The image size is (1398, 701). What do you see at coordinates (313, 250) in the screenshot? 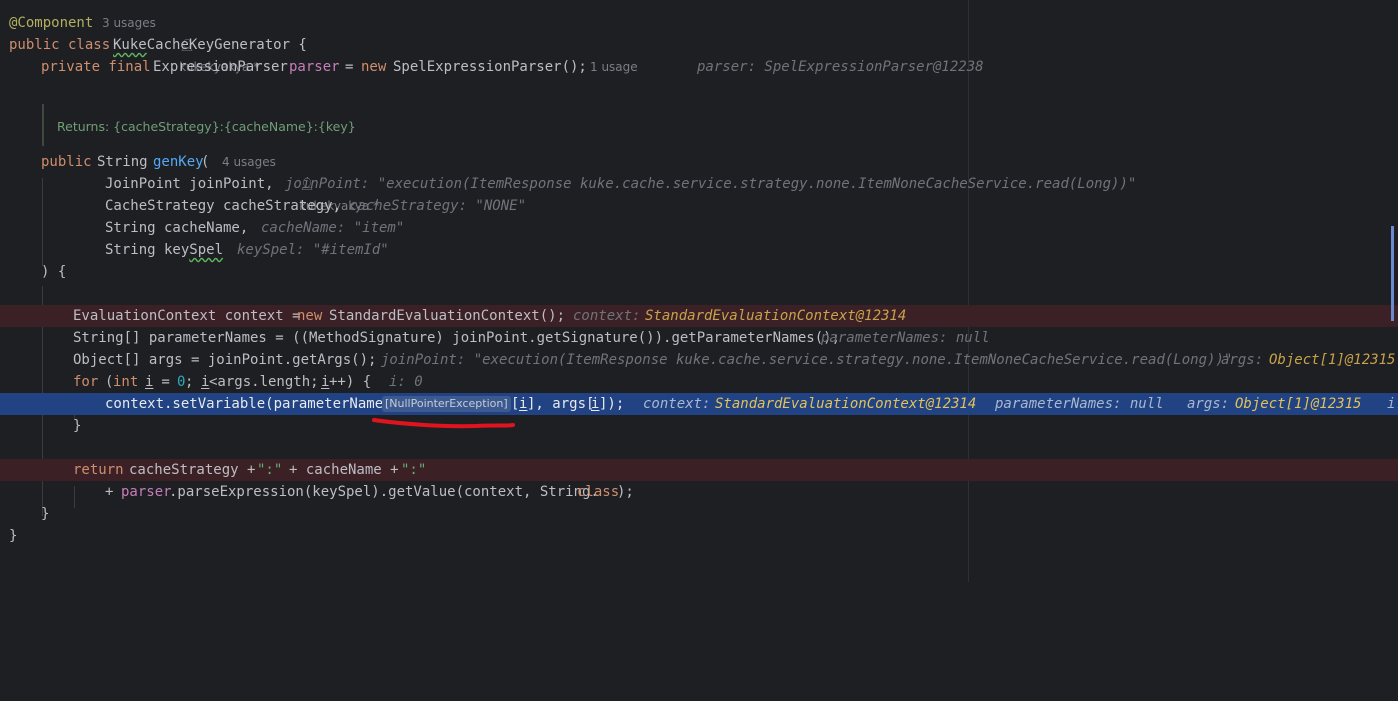
I see `debug-inline-value: keySpel: "#itemId"` at bounding box center [313, 250].